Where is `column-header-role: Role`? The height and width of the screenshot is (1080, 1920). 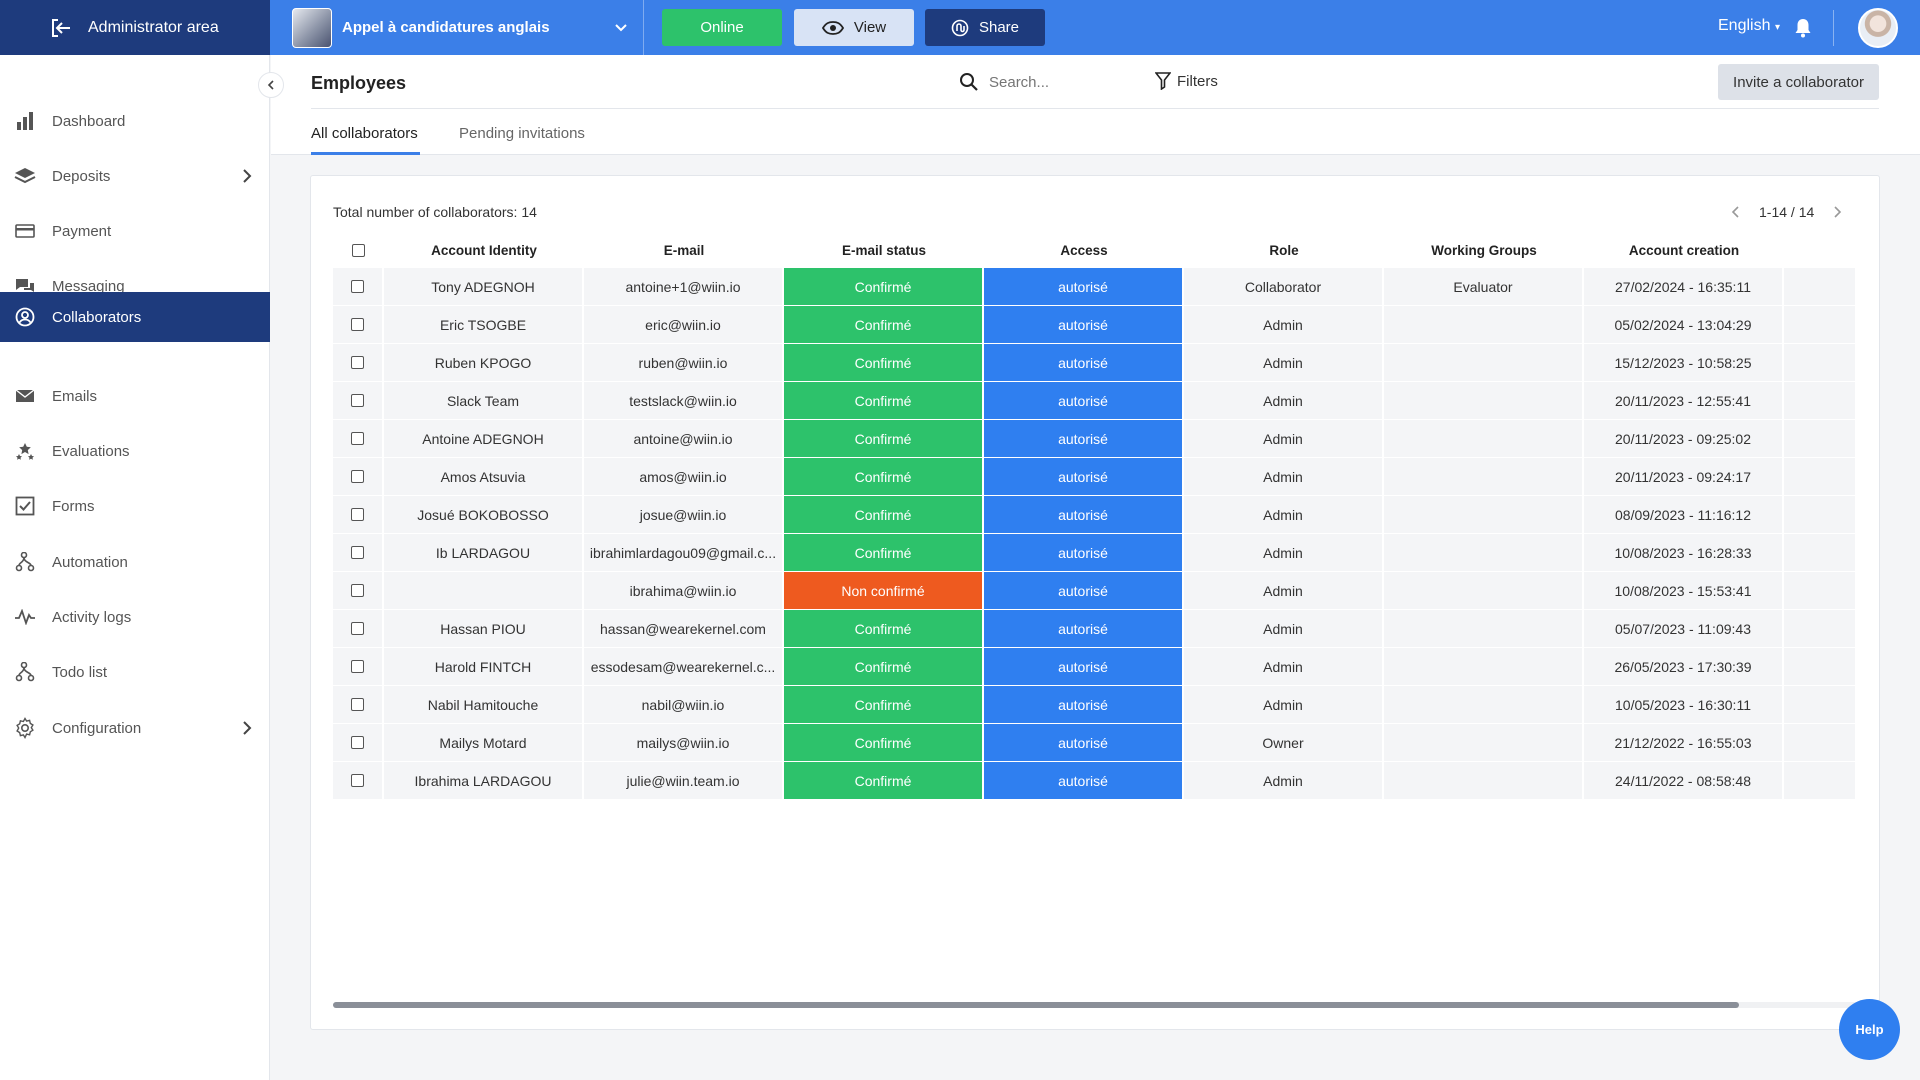
column-header-role: Role is located at coordinates (1284, 250).